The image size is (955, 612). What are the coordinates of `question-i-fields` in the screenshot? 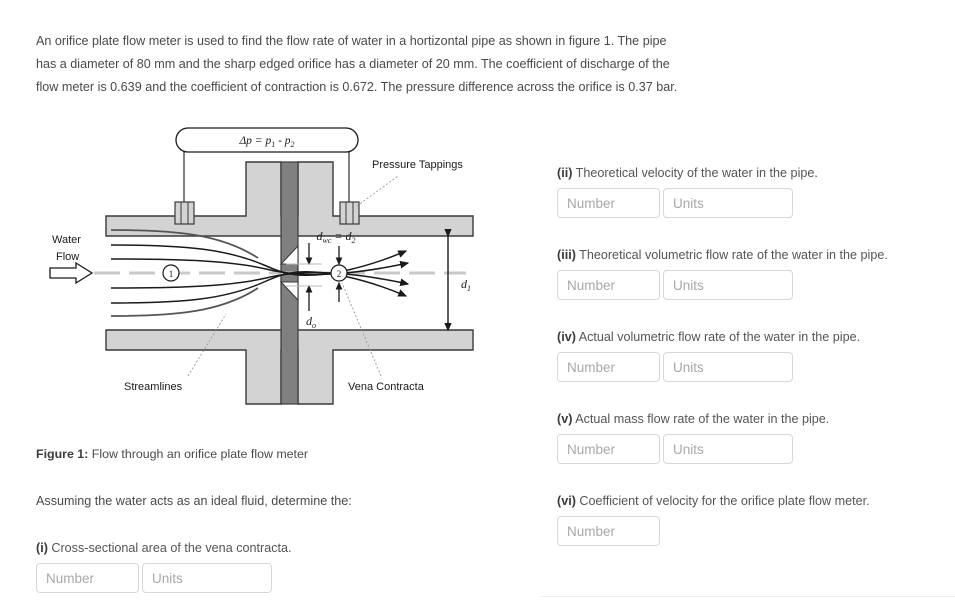 It's located at (164, 578).